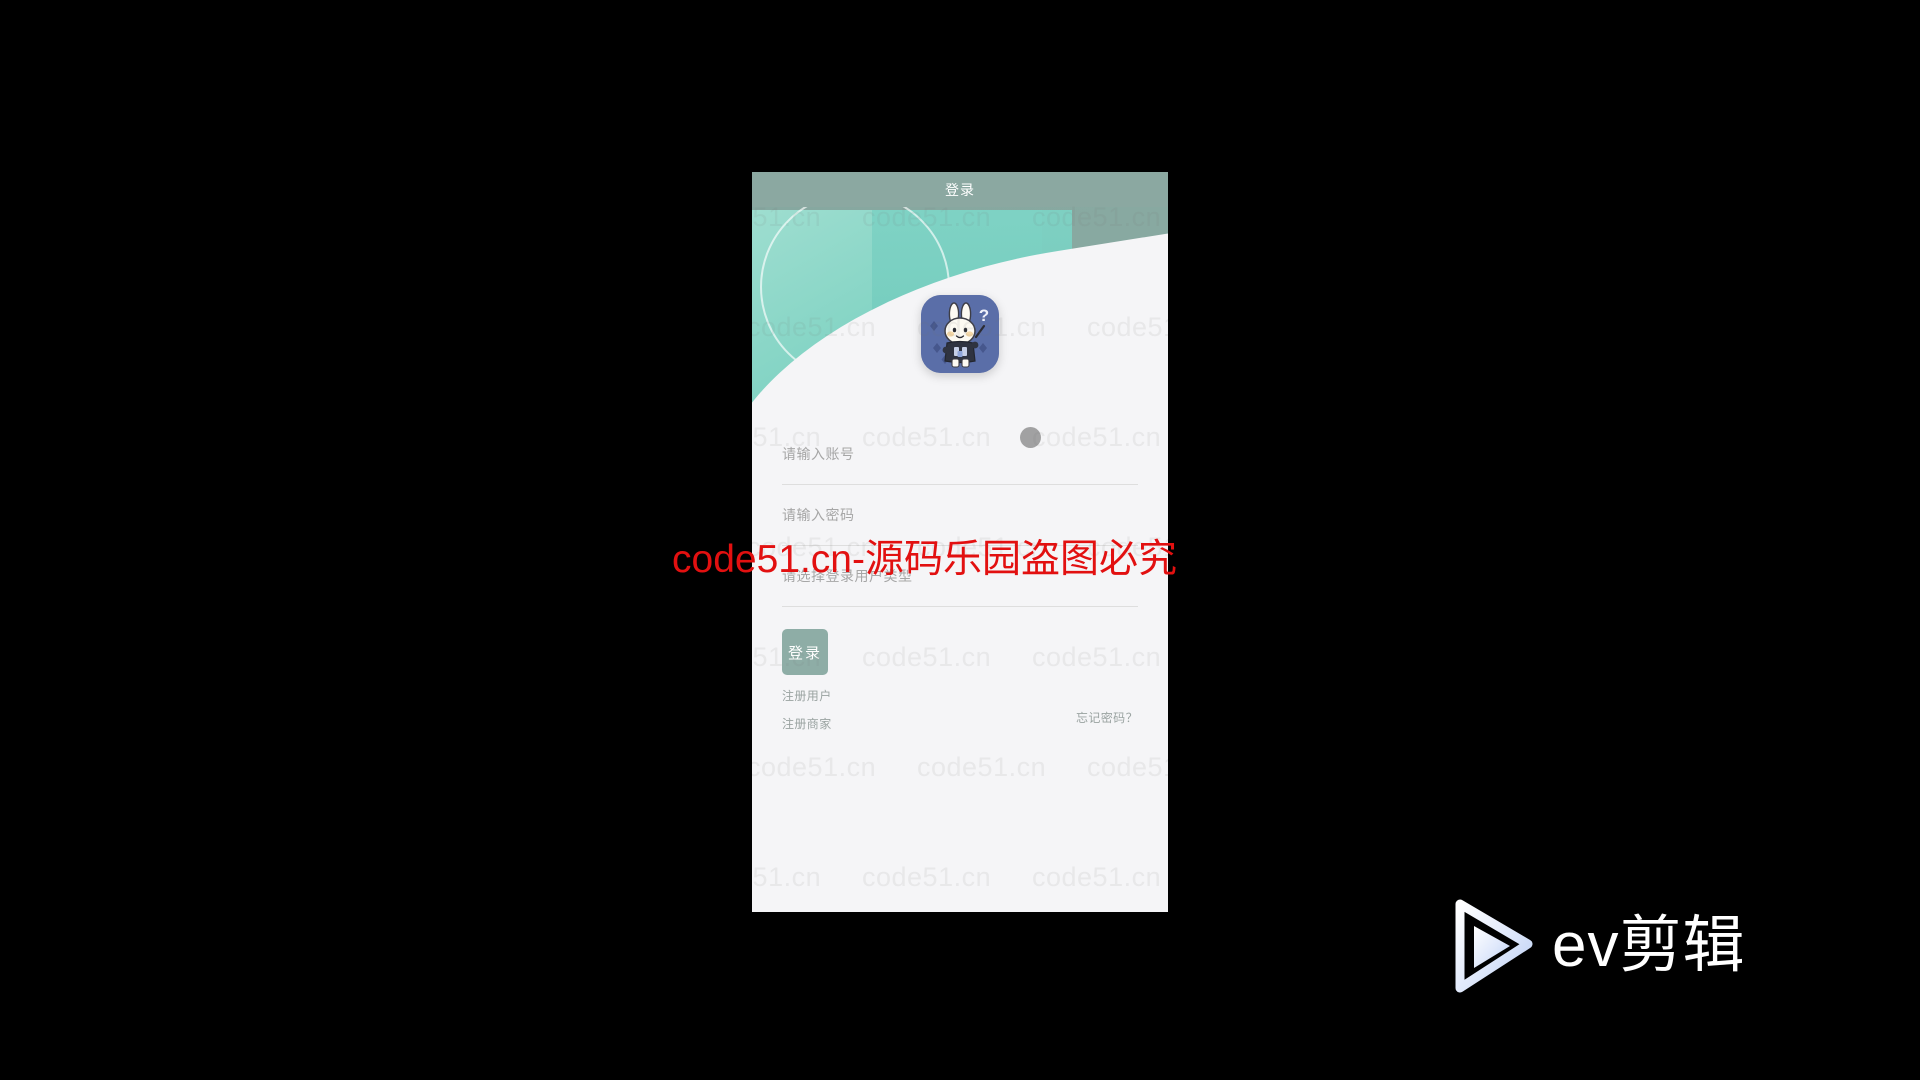 The image size is (1920, 1080). I want to click on forgot-password-link: 忘记密码？, so click(1107, 717).